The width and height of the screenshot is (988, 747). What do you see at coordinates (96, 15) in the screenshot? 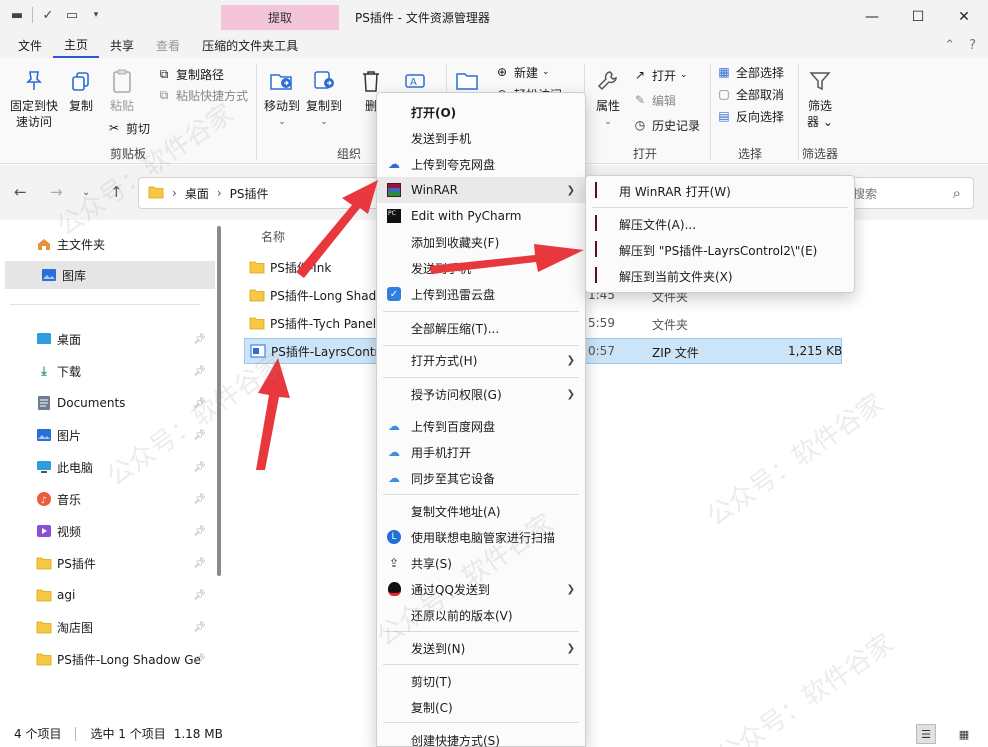
I see `chevron-down-icon: ▾` at bounding box center [96, 15].